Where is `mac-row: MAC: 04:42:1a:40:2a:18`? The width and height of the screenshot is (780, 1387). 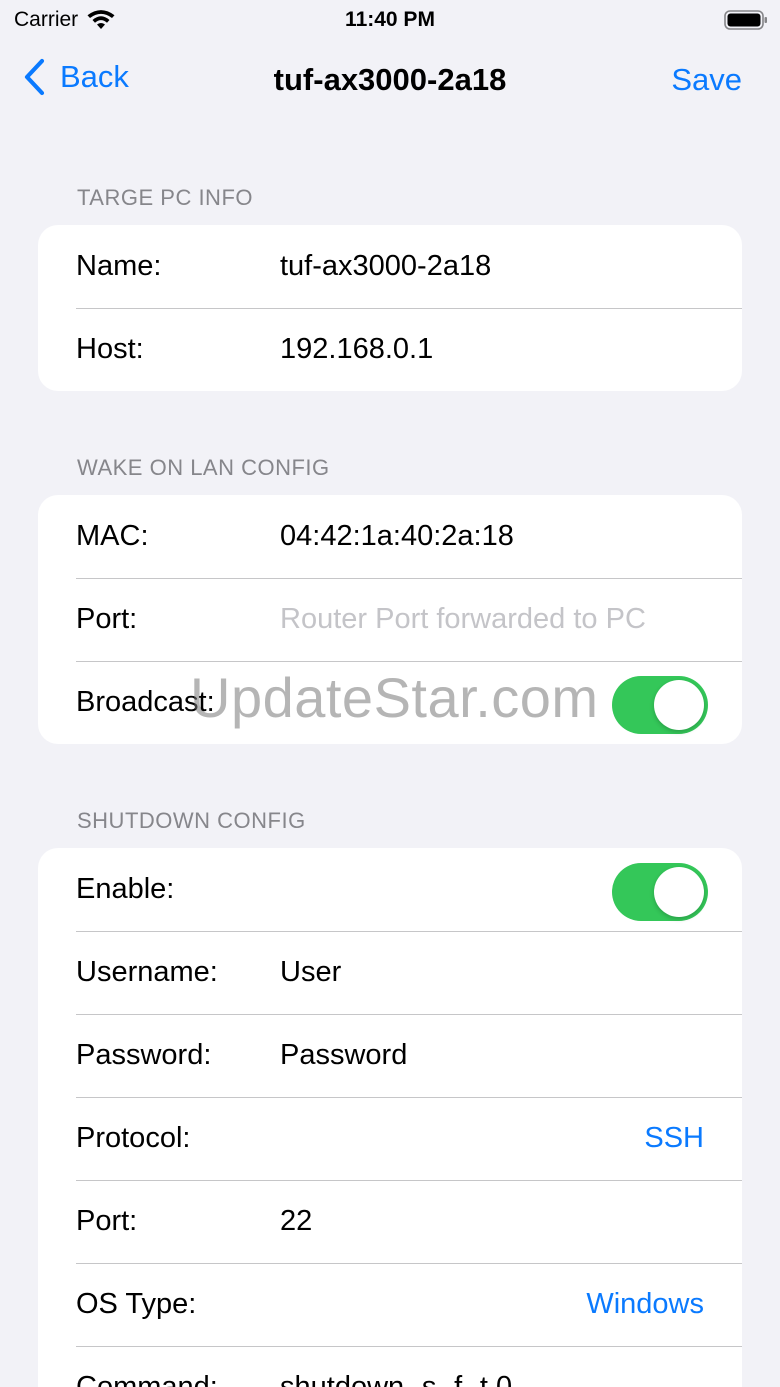 mac-row: MAC: 04:42:1a:40:2a:18 is located at coordinates (390, 536).